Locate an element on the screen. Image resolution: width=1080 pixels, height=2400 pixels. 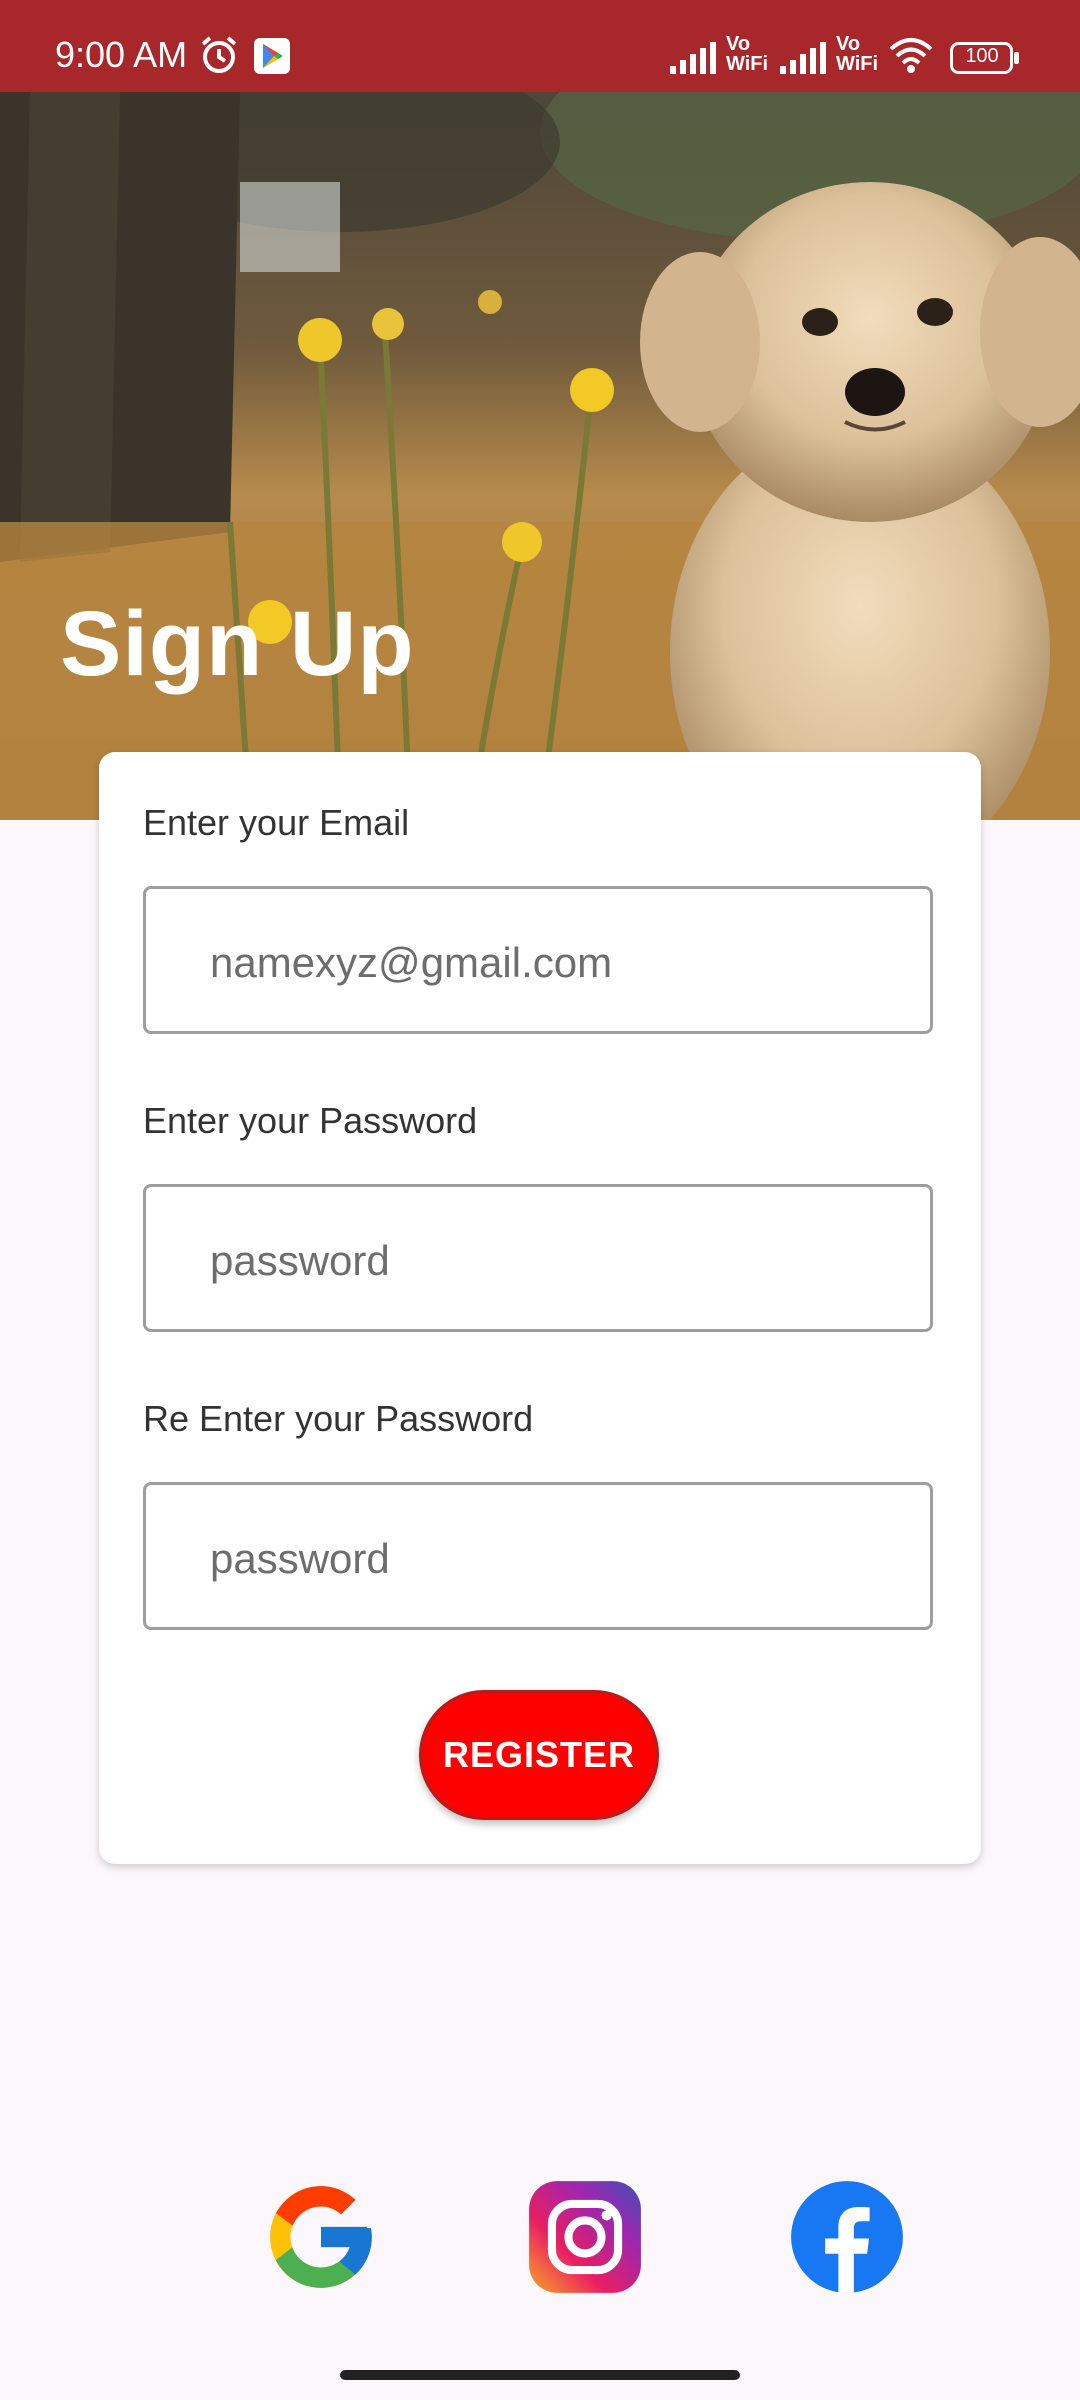
status-time: 9:00 AM is located at coordinates (121, 54).